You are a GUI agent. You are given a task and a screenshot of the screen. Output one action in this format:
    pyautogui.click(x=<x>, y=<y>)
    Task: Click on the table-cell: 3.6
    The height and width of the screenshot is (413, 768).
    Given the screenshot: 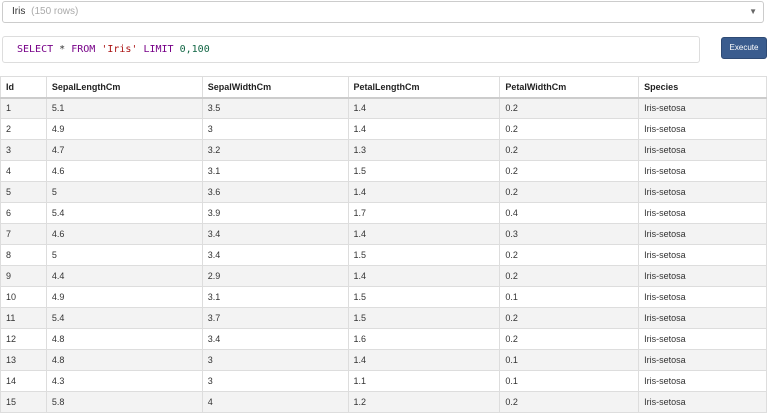 What is the action you would take?
    pyautogui.click(x=275, y=192)
    